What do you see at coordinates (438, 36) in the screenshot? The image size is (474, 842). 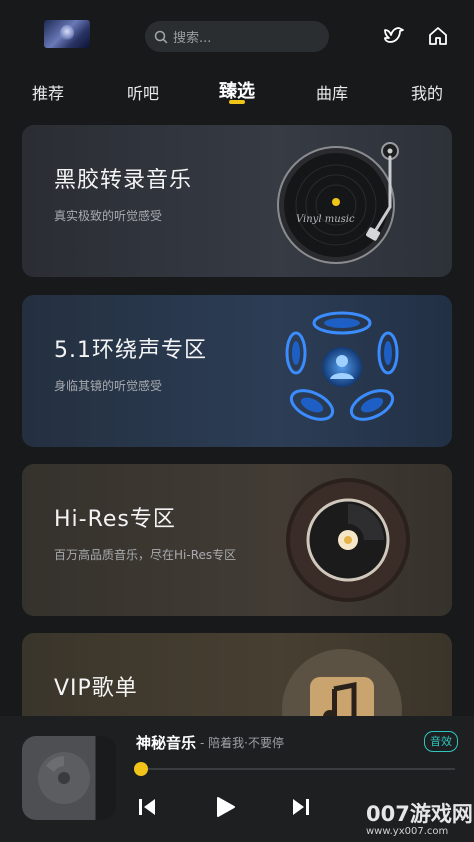 I see `home-icon` at bounding box center [438, 36].